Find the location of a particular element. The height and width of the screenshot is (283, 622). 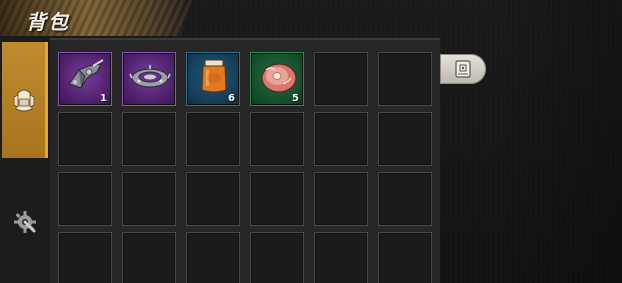

gear-wrench-icon is located at coordinates (25, 222).